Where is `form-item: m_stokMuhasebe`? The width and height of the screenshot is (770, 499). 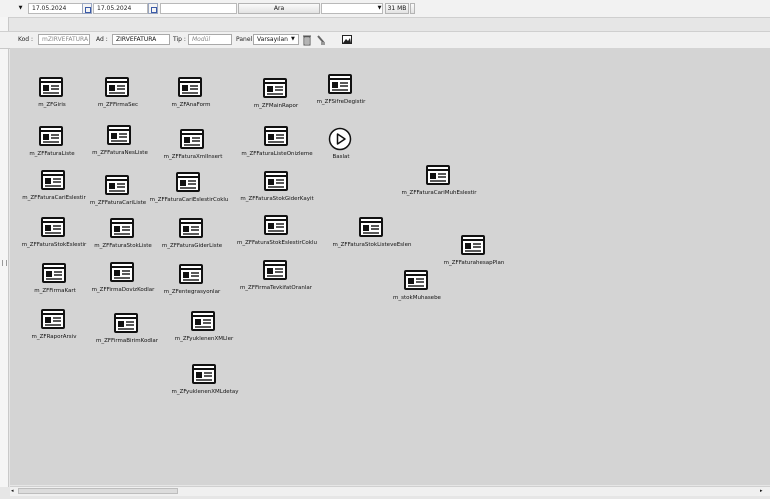 form-item: m_stokMuhasebe is located at coordinates (417, 285).